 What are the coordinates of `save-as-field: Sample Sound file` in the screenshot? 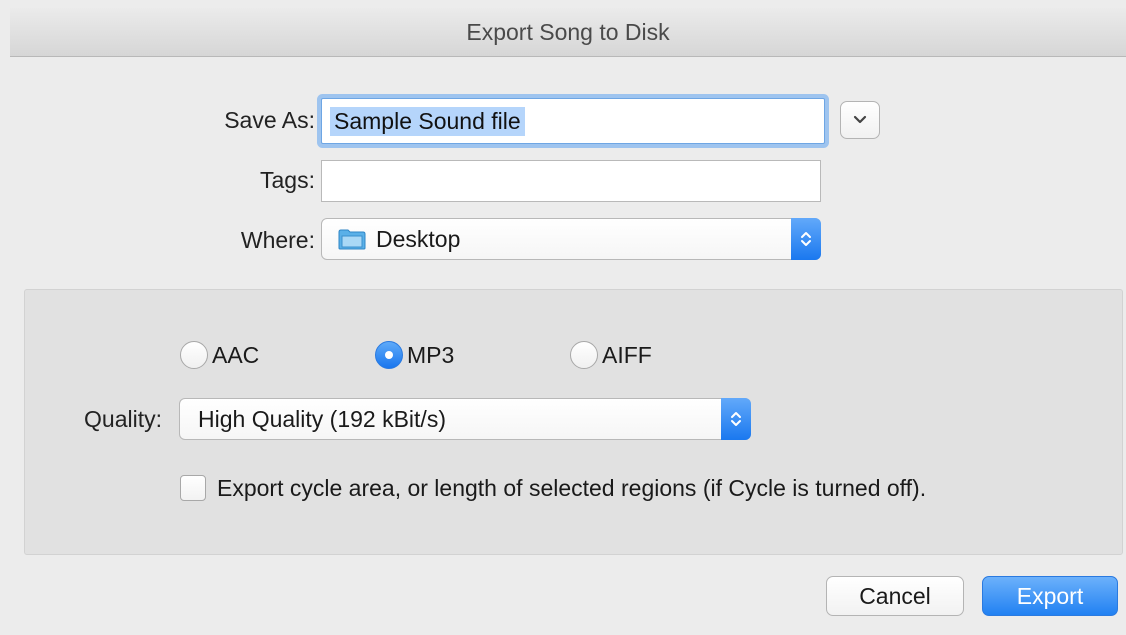 It's located at (573, 121).